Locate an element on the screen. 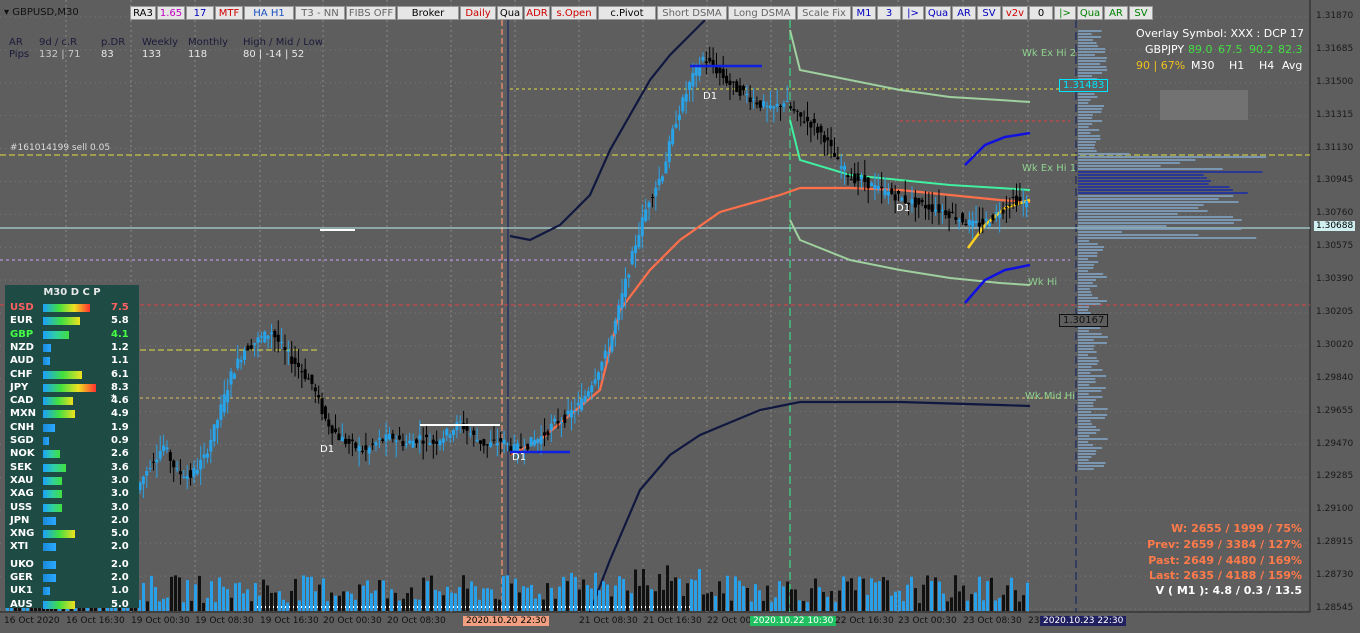 The image size is (1360, 633). toolbar-button-13: Short DSMA is located at coordinates (692, 13).